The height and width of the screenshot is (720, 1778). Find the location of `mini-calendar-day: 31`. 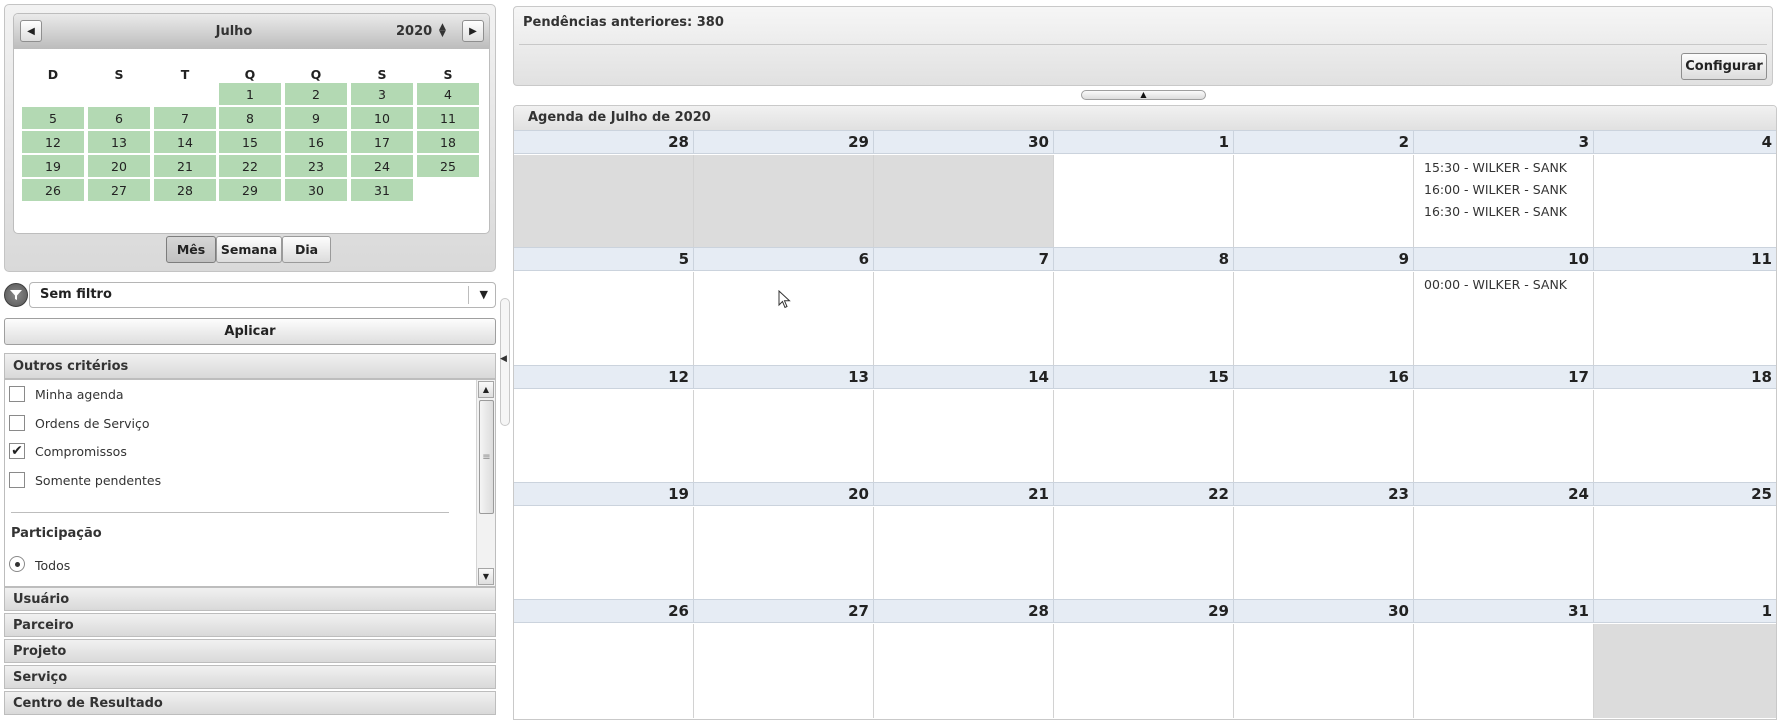

mini-calendar-day: 31 is located at coordinates (382, 190).